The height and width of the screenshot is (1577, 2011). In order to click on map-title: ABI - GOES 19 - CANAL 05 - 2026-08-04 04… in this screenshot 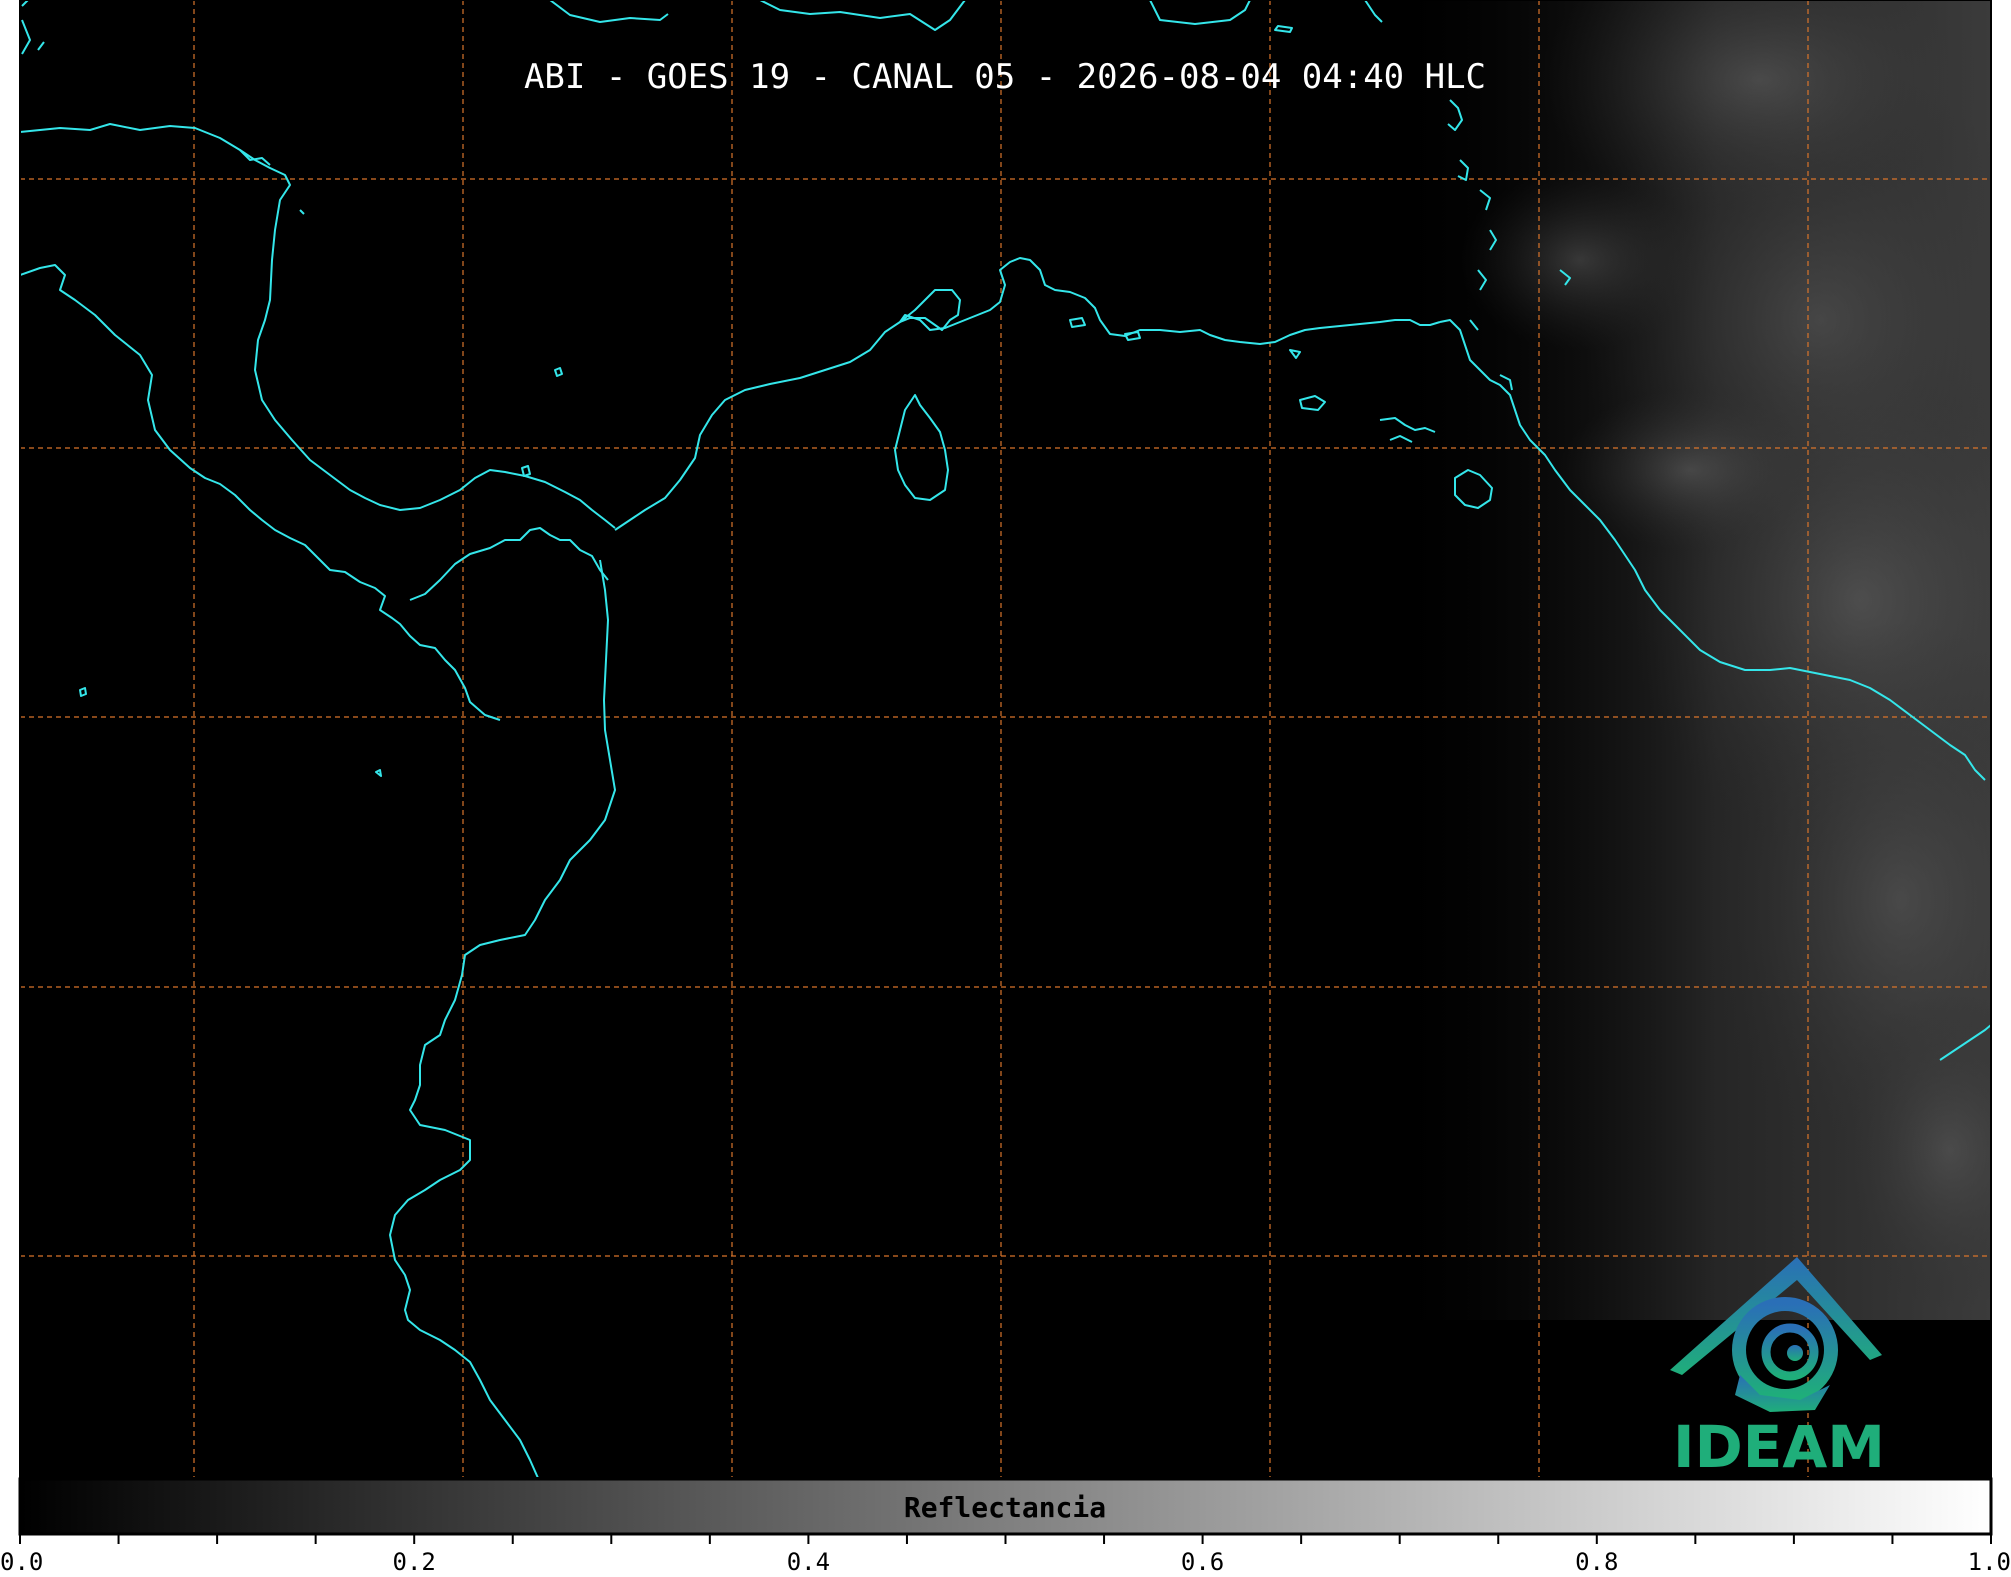, I will do `click(1005, 77)`.